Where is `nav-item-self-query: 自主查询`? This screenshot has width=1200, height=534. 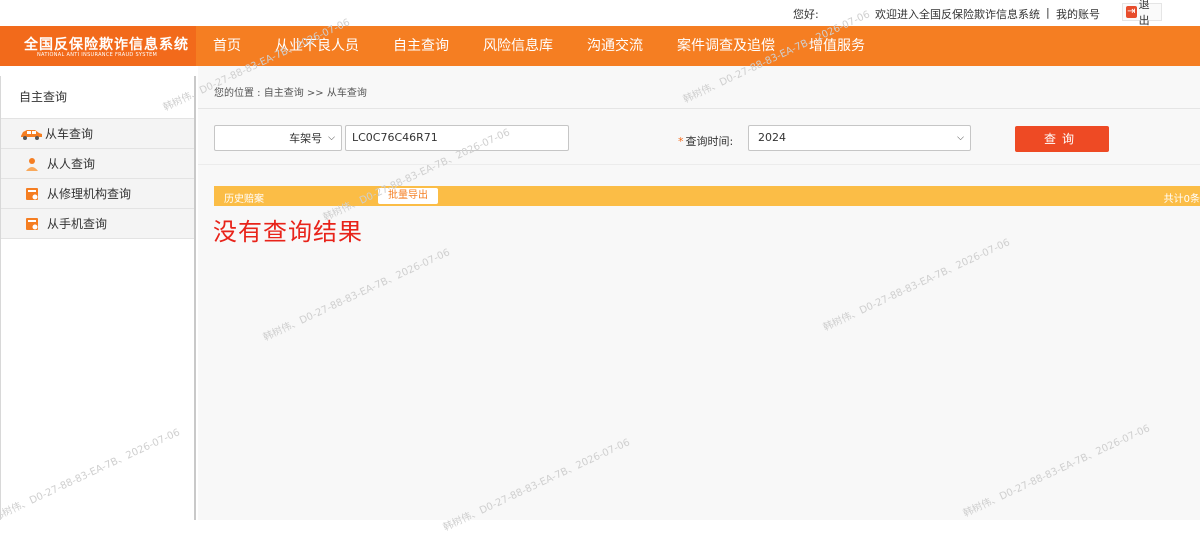
nav-item-self-query: 自主查询 is located at coordinates (421, 46).